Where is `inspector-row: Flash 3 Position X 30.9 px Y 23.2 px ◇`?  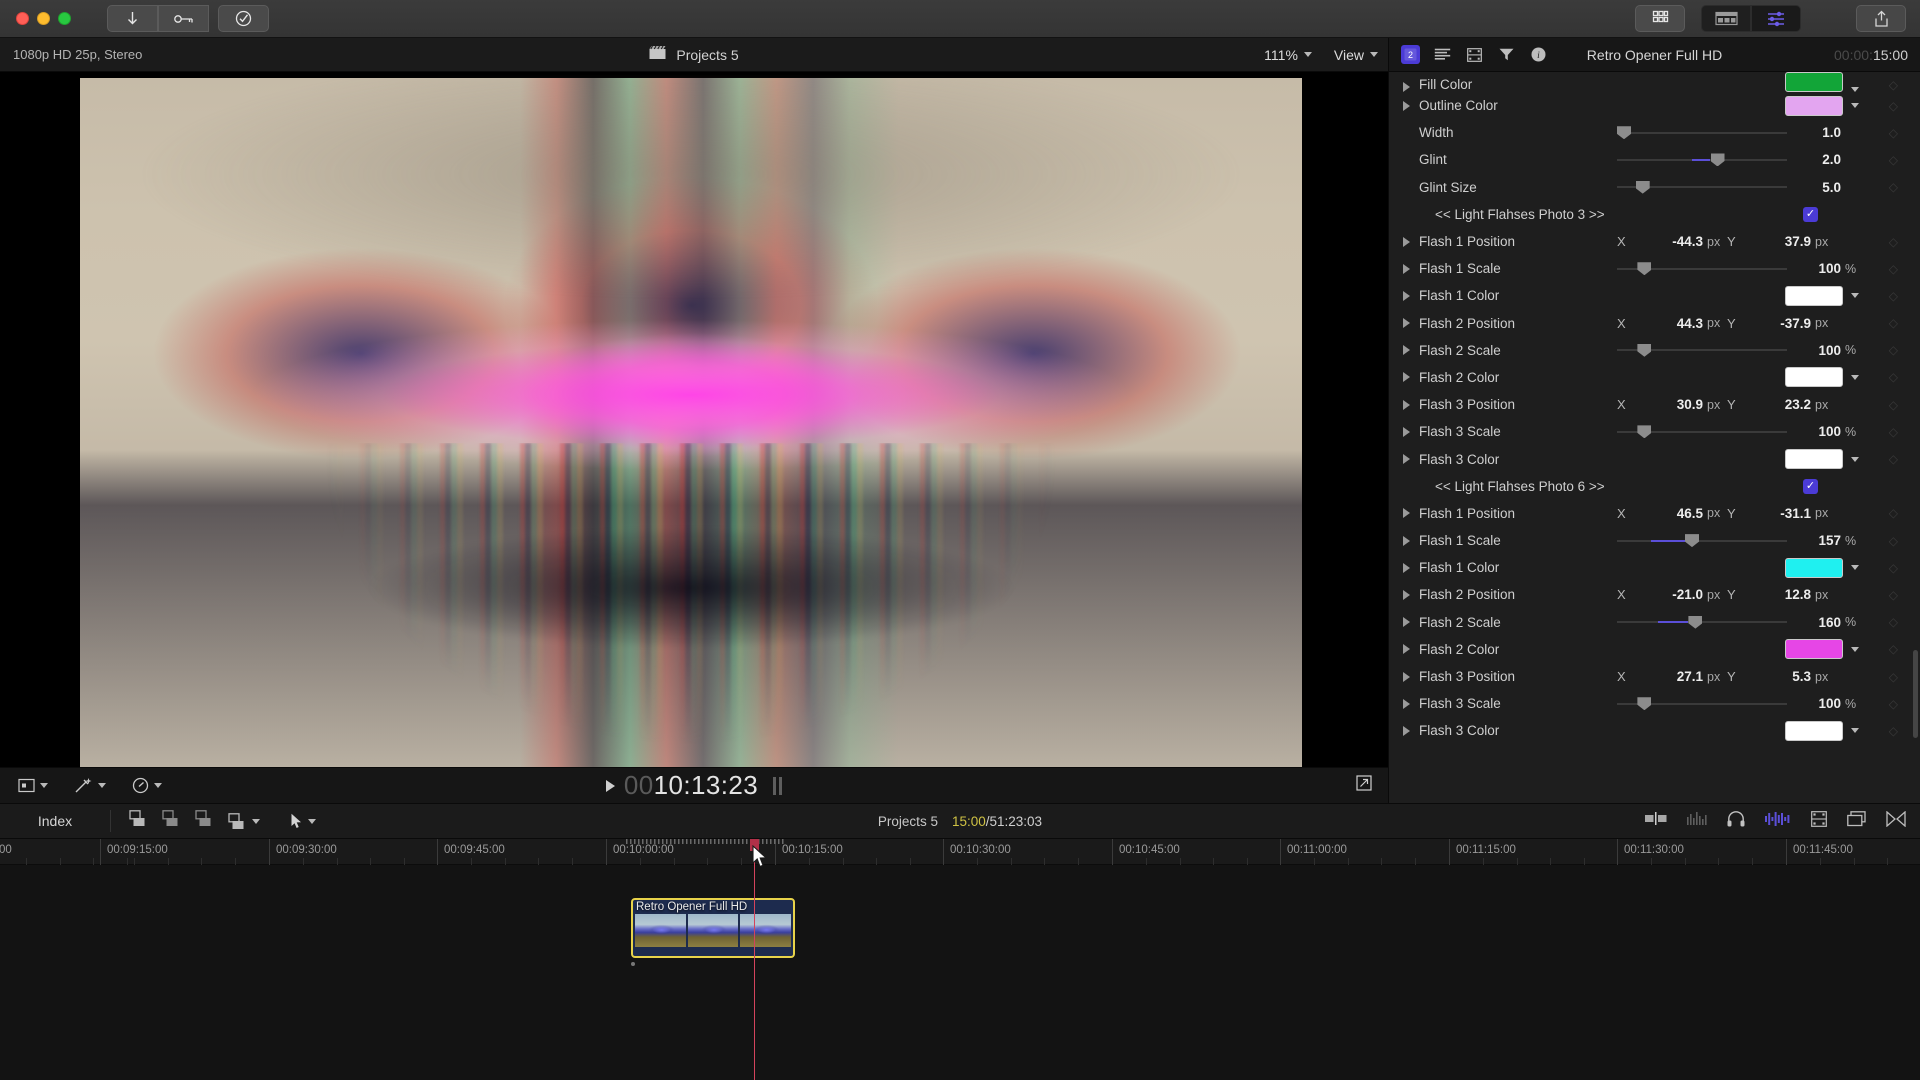
inspector-row: Flash 3 Position X 30.9 px Y 23.2 px ◇ is located at coordinates (1654, 404).